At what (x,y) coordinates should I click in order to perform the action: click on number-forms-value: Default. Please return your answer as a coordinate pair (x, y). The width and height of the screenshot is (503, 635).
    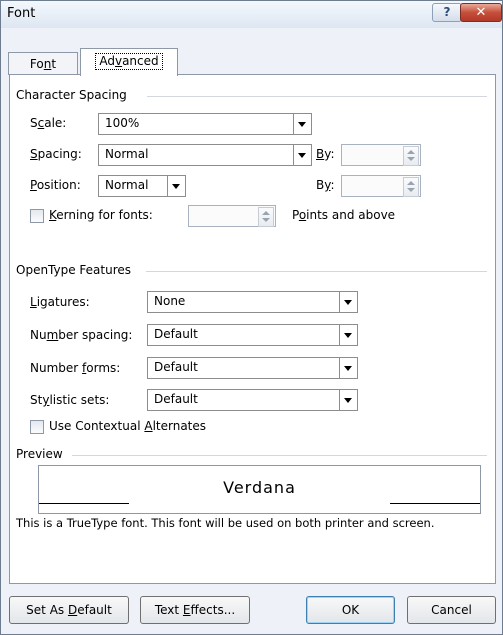
    Looking at the image, I should click on (176, 367).